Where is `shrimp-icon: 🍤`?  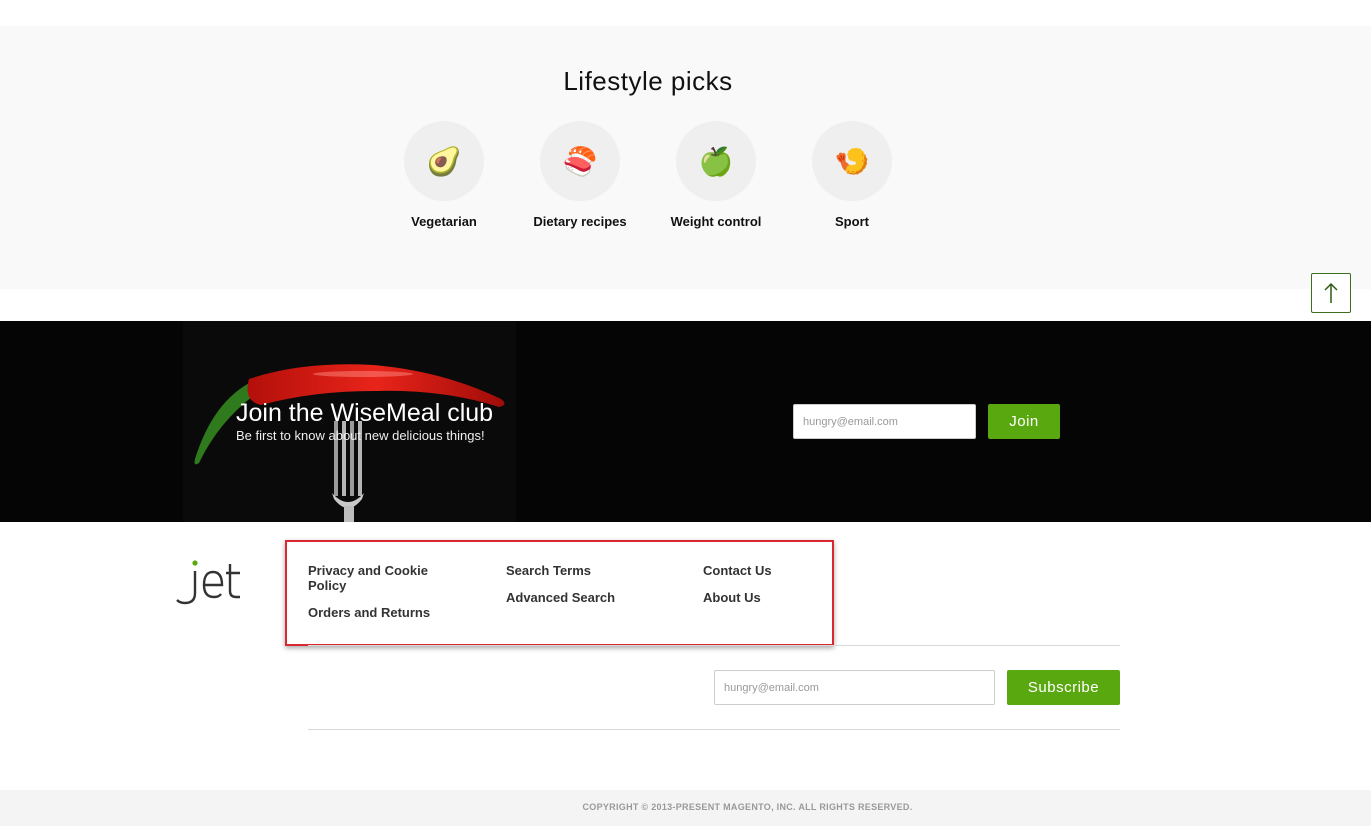 shrimp-icon: 🍤 is located at coordinates (852, 161).